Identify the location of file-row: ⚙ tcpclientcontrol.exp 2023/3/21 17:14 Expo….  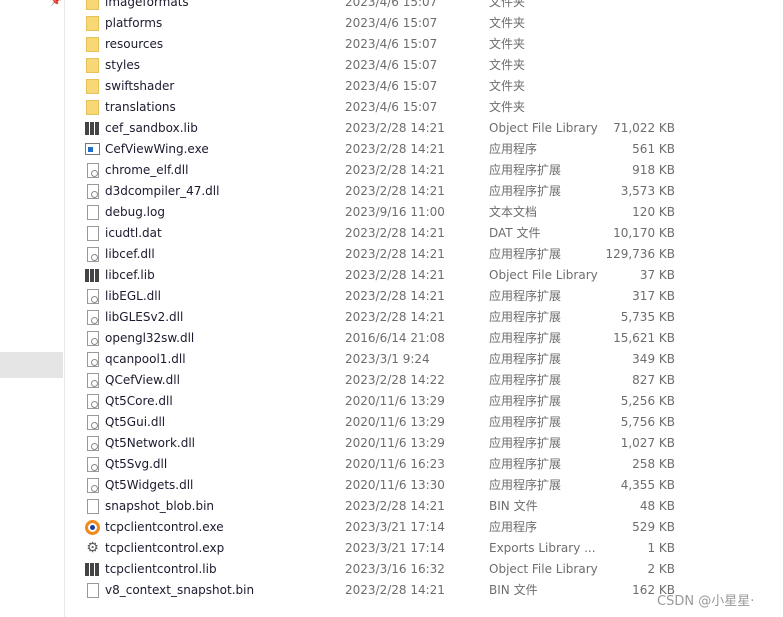
(424, 548).